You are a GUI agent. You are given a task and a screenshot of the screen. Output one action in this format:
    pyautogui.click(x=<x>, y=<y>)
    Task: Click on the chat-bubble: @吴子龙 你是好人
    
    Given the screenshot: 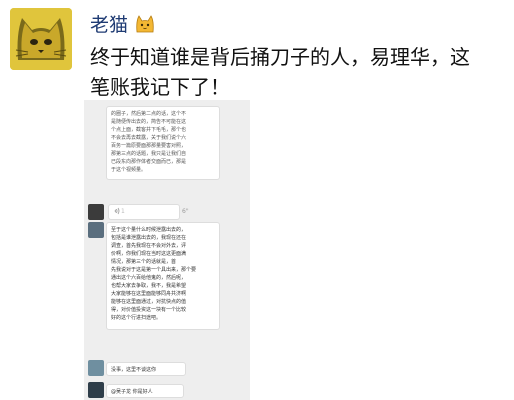 What is the action you would take?
    pyautogui.click(x=145, y=391)
    